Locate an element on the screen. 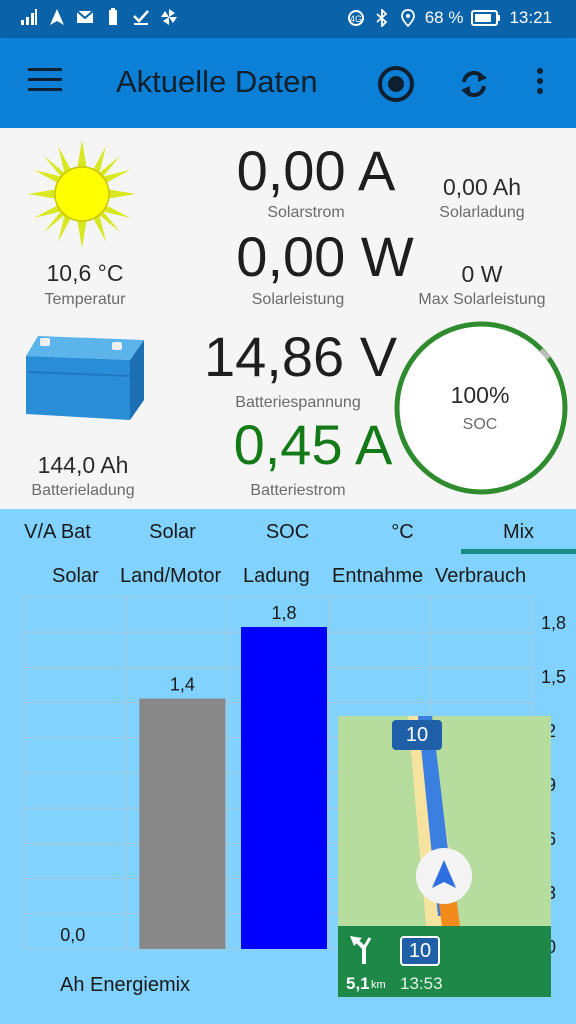  tab-mix: Mix is located at coordinates (518, 532).